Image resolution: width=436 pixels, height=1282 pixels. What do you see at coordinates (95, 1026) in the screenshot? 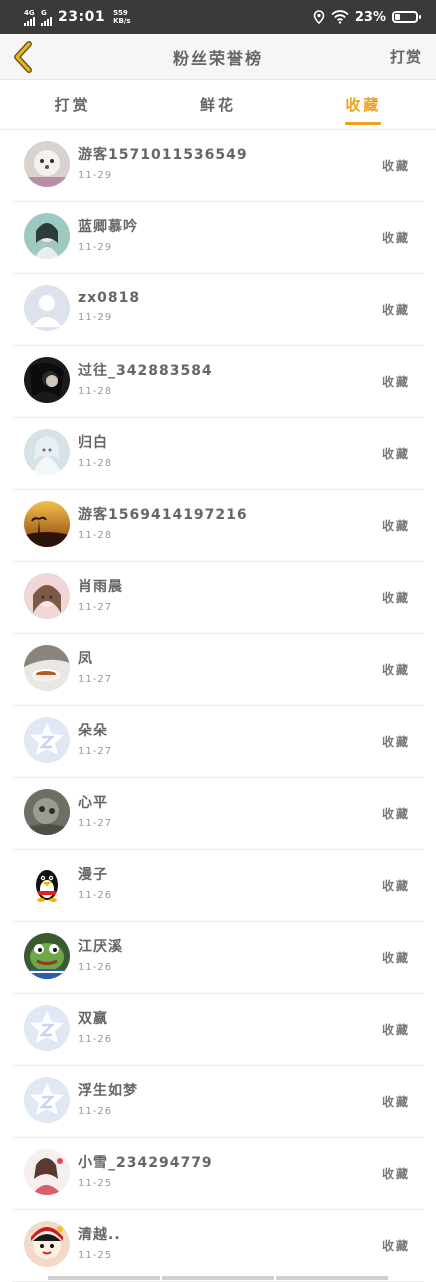
I see `user-info: 双嬴 11-26` at bounding box center [95, 1026].